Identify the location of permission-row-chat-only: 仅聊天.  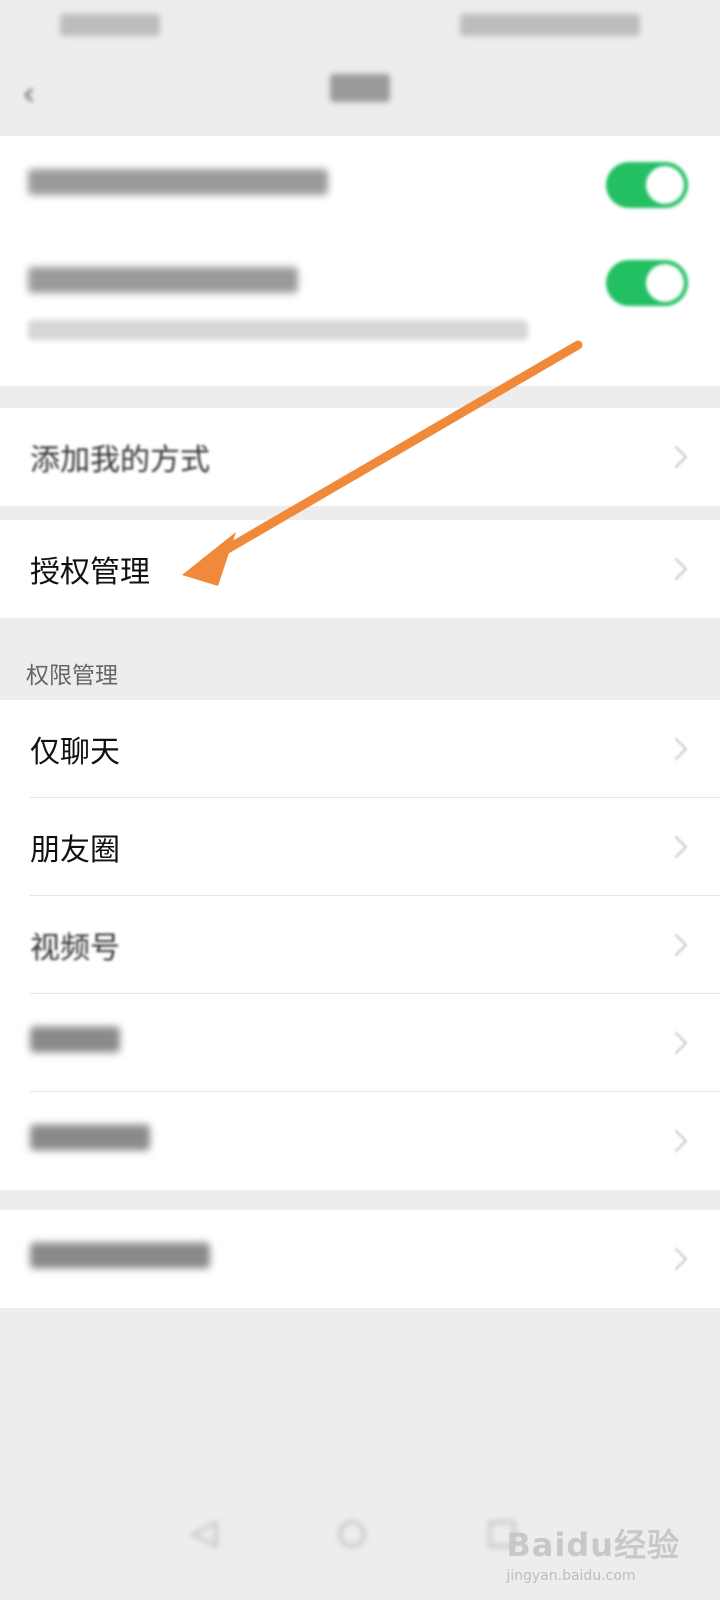
(360, 749).